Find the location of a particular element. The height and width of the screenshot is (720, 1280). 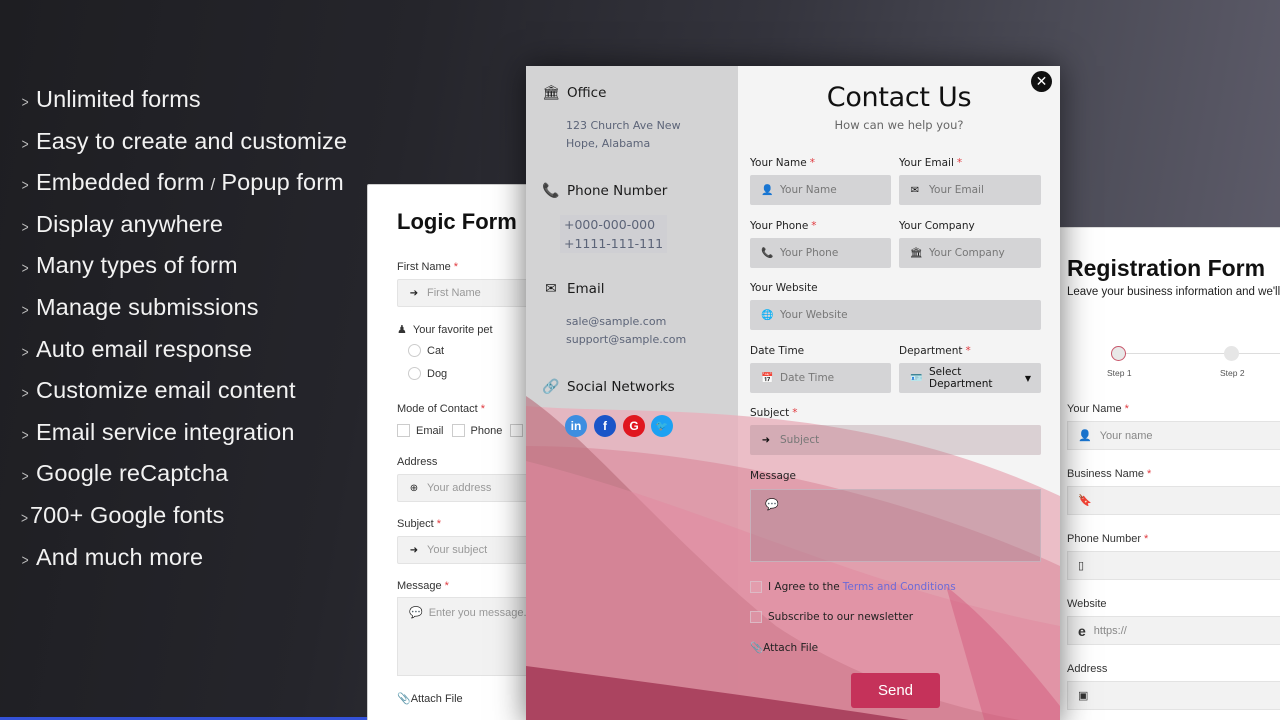

step-1-label: Step 1 is located at coordinates (1119, 373).